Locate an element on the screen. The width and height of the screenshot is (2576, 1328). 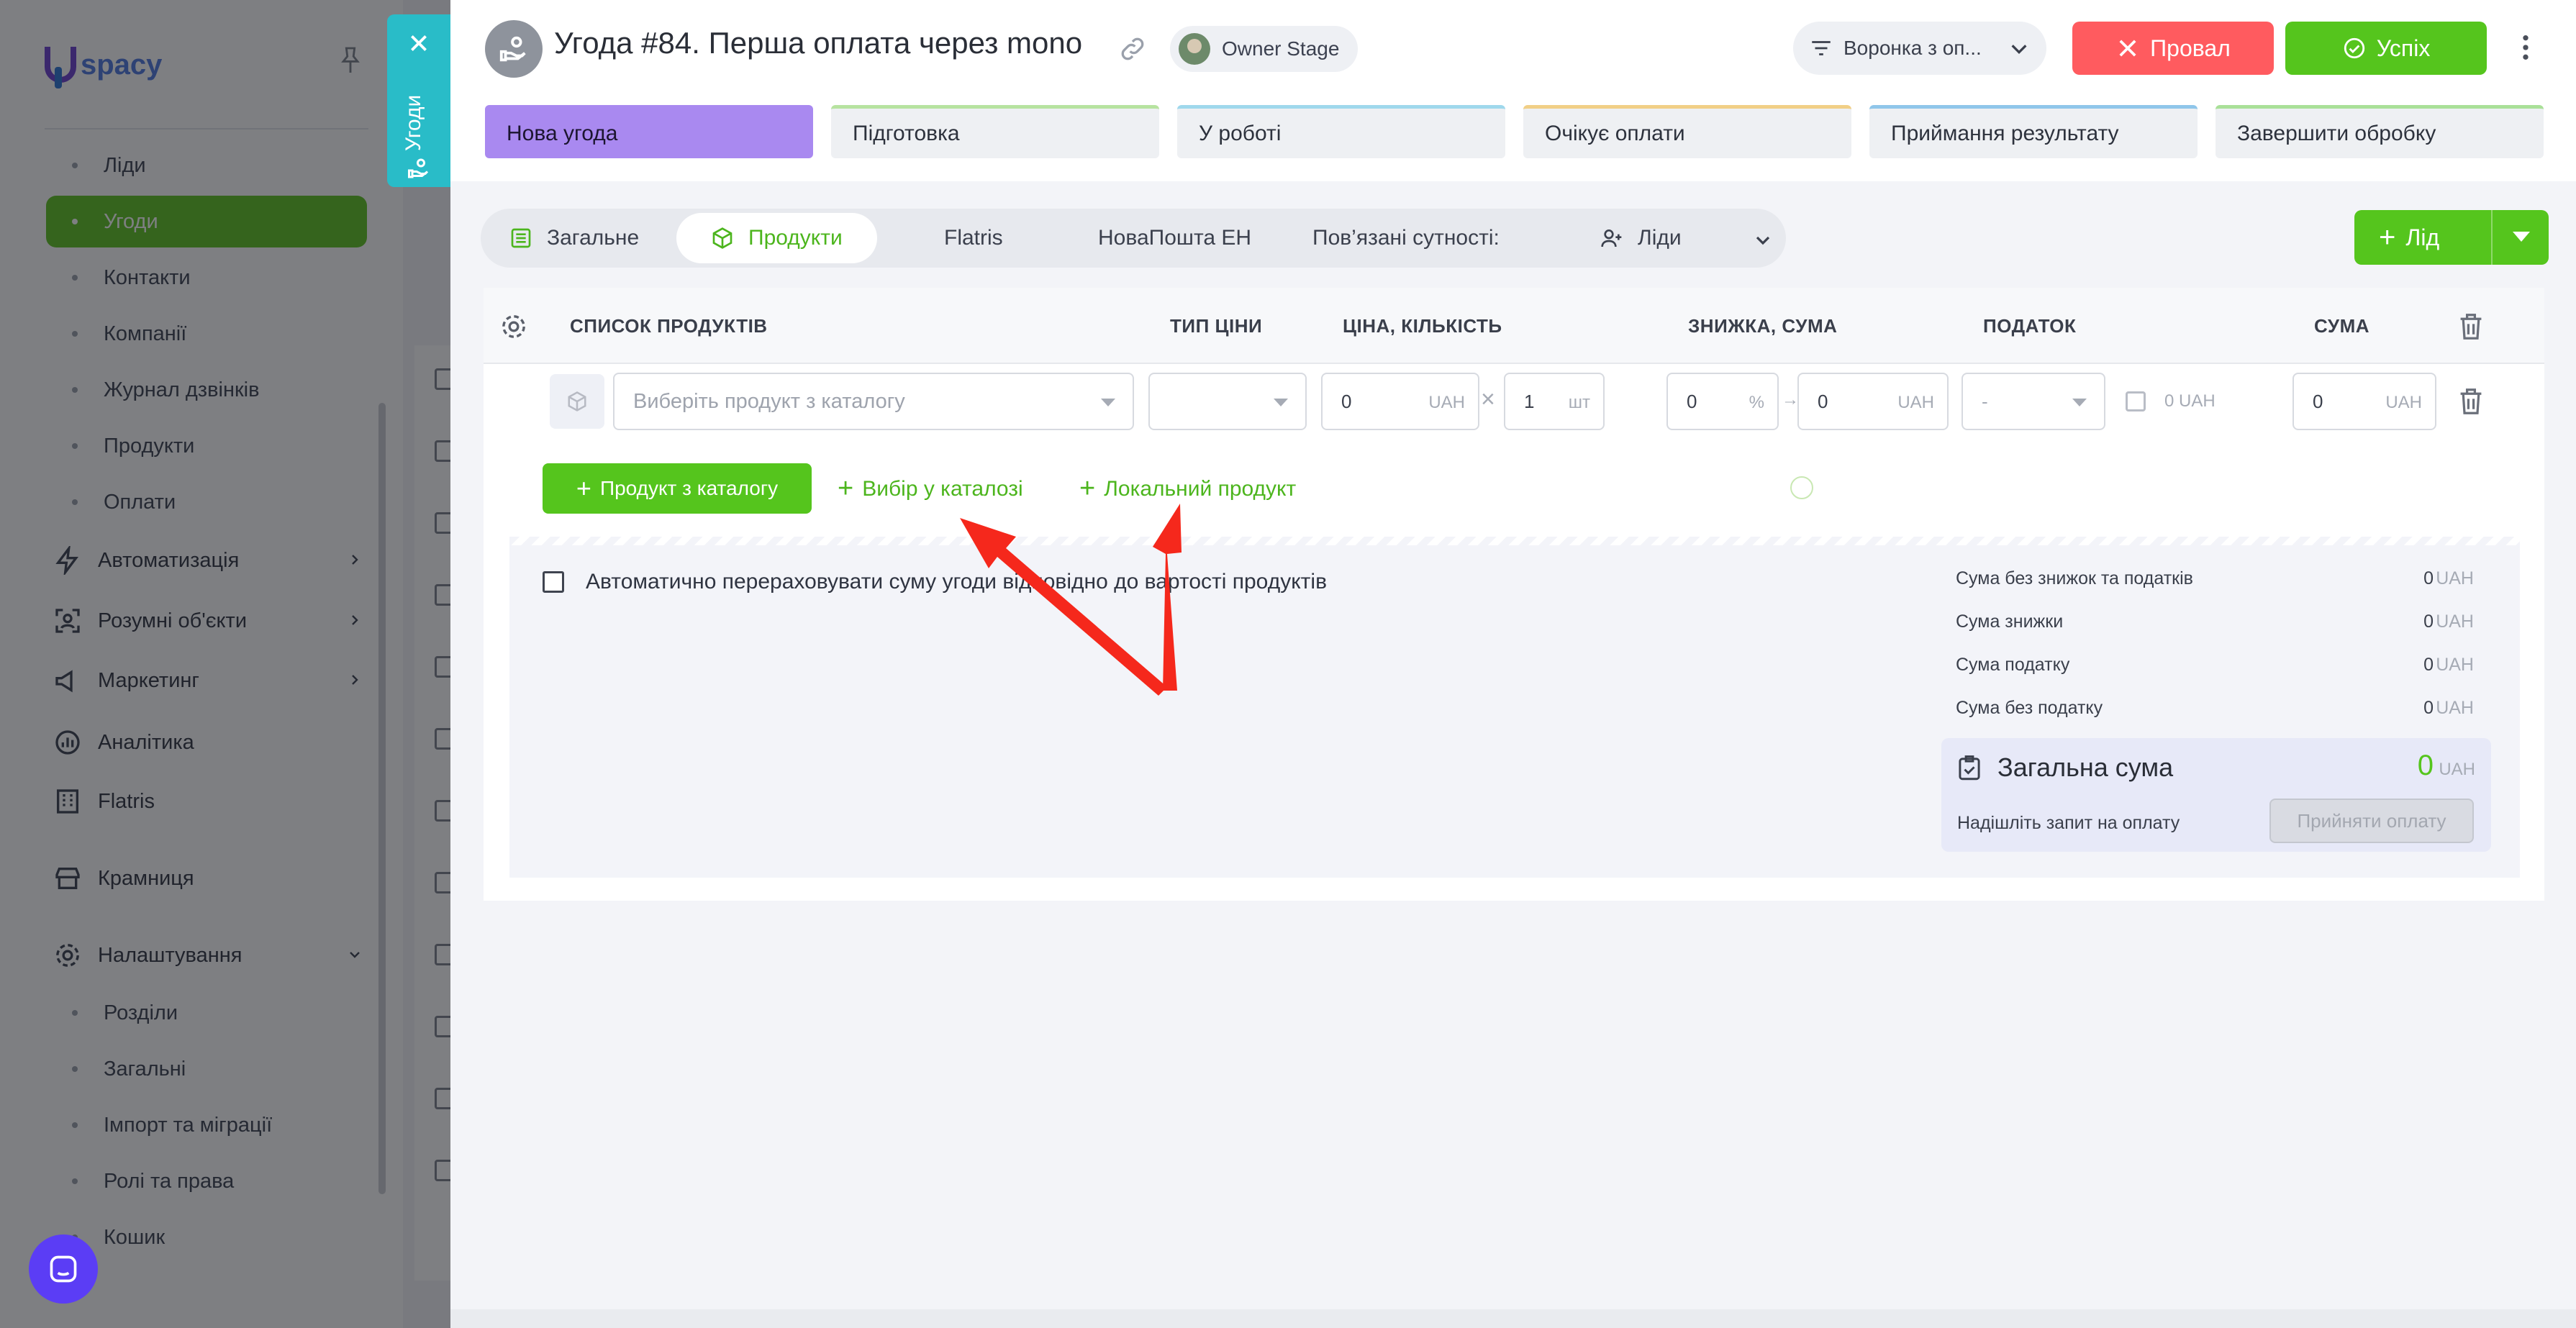
sidebar-group-marketing: Маркетинг is located at coordinates (210, 680).